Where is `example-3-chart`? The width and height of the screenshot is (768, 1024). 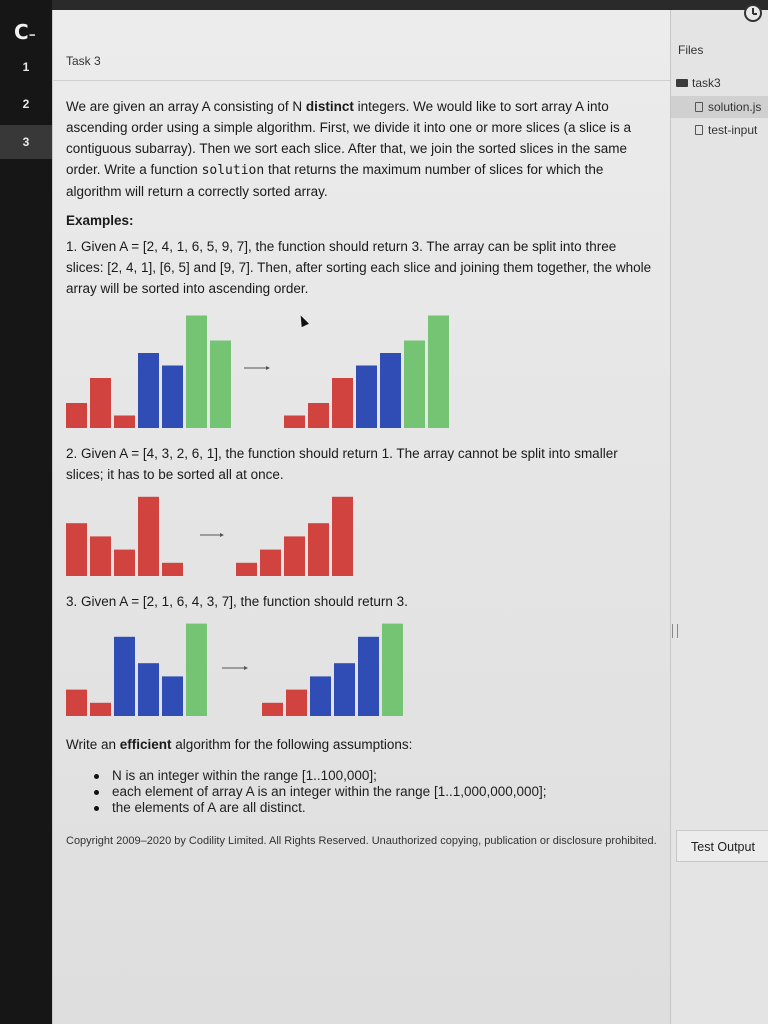
example-3-chart is located at coordinates (241, 669).